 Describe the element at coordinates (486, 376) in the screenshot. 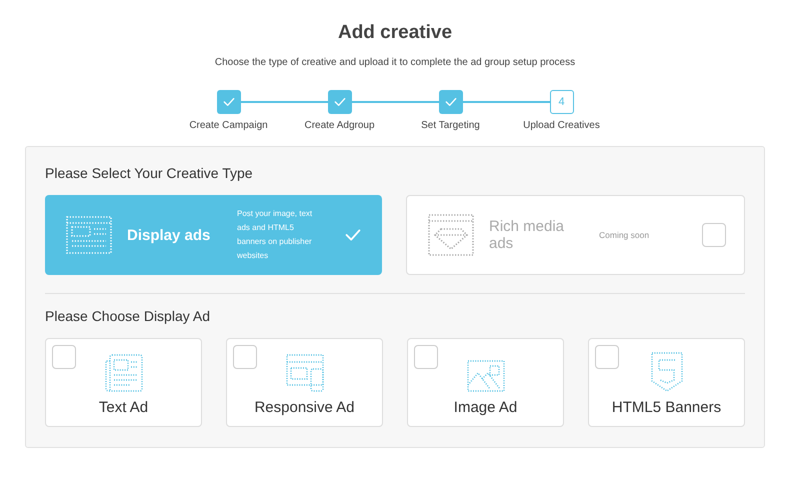

I see `image-icon` at that location.